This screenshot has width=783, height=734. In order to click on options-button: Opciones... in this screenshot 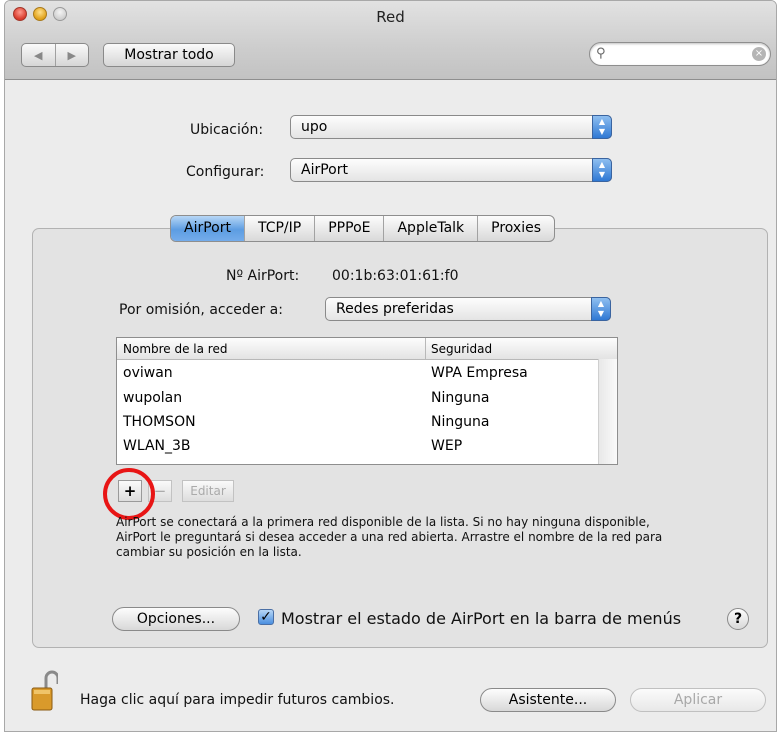, I will do `click(176, 619)`.